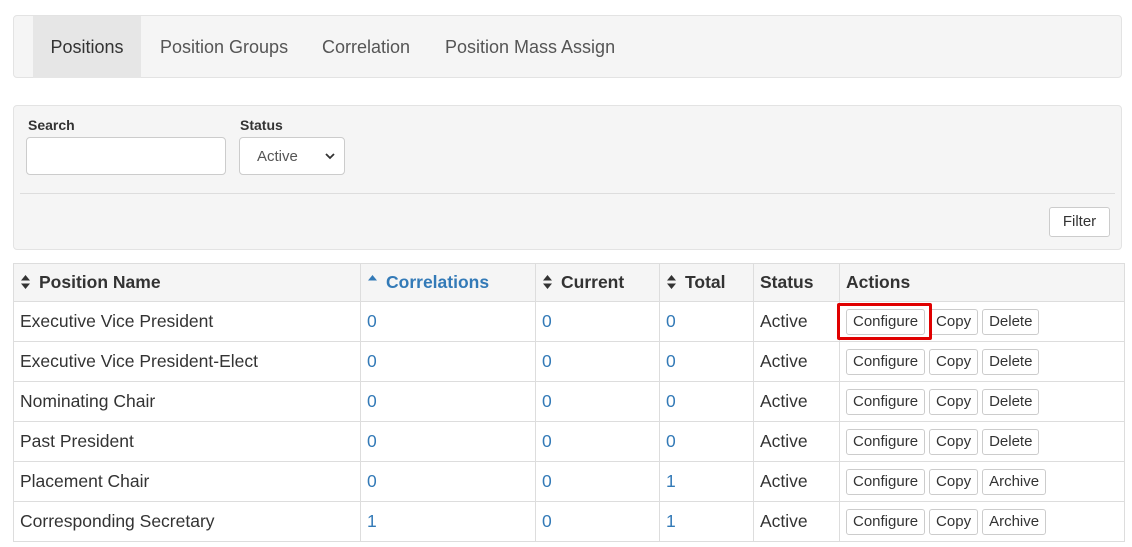  What do you see at coordinates (1079, 222) in the screenshot?
I see `filter-button: Filter` at bounding box center [1079, 222].